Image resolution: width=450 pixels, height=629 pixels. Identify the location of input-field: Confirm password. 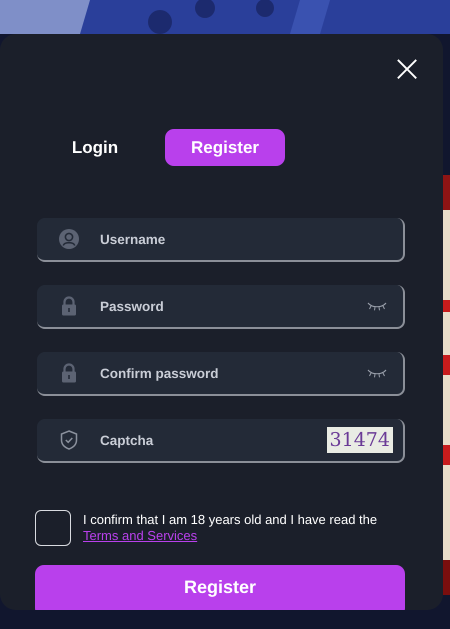
(221, 374).